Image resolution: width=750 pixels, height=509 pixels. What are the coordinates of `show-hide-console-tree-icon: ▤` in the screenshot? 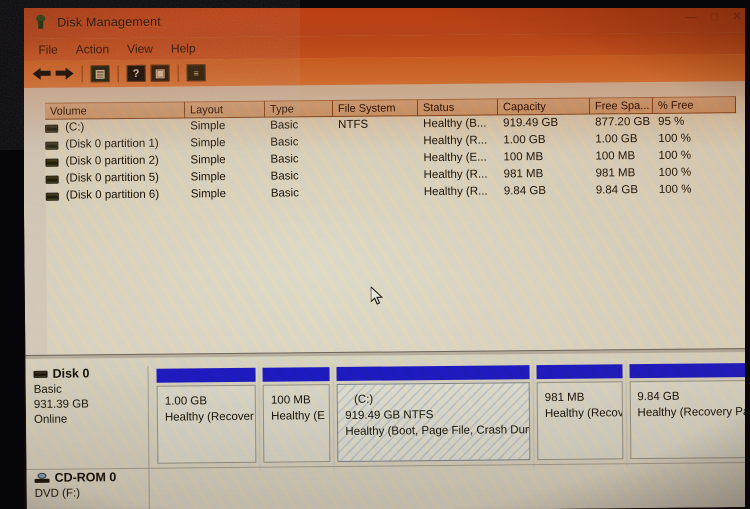 It's located at (100, 74).